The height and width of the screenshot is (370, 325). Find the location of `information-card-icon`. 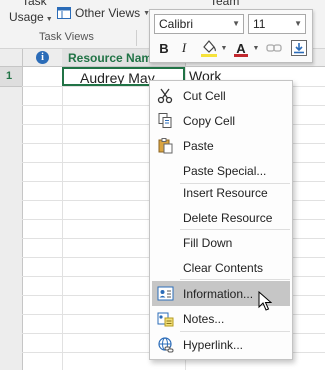

information-card-icon is located at coordinates (165, 293).